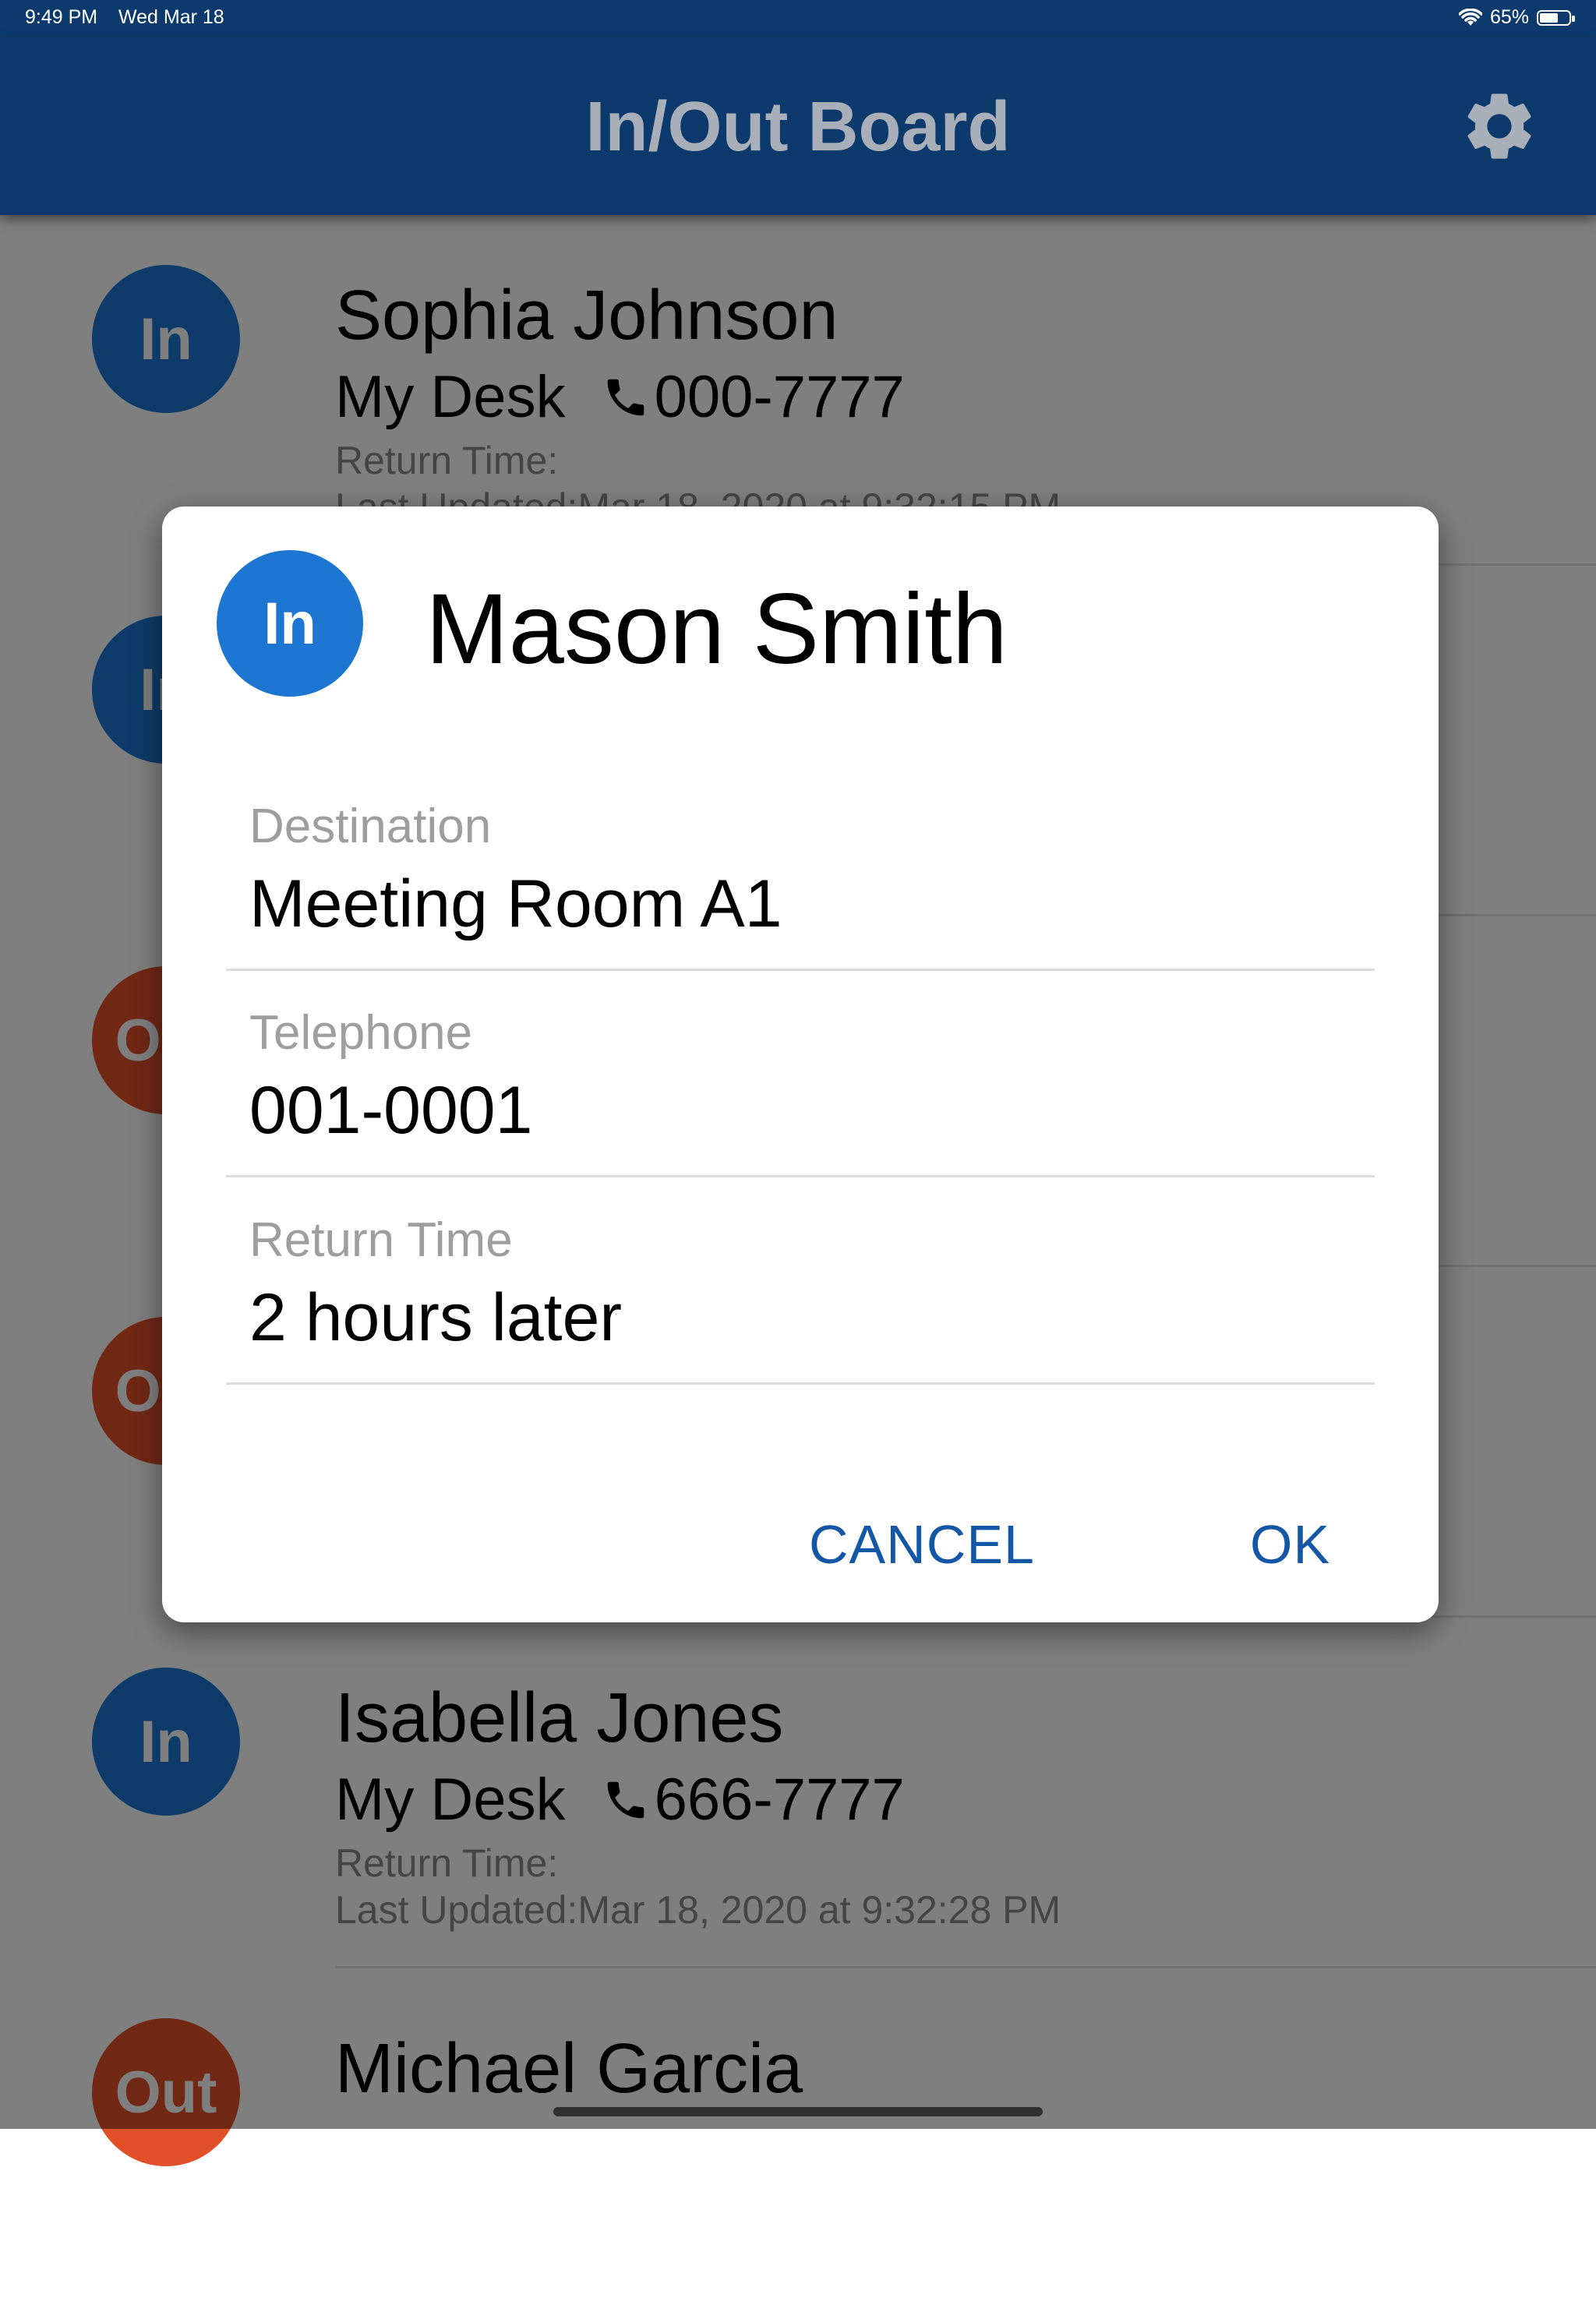 The image size is (1596, 2319). What do you see at coordinates (370, 826) in the screenshot?
I see `destination-label: Destination` at bounding box center [370, 826].